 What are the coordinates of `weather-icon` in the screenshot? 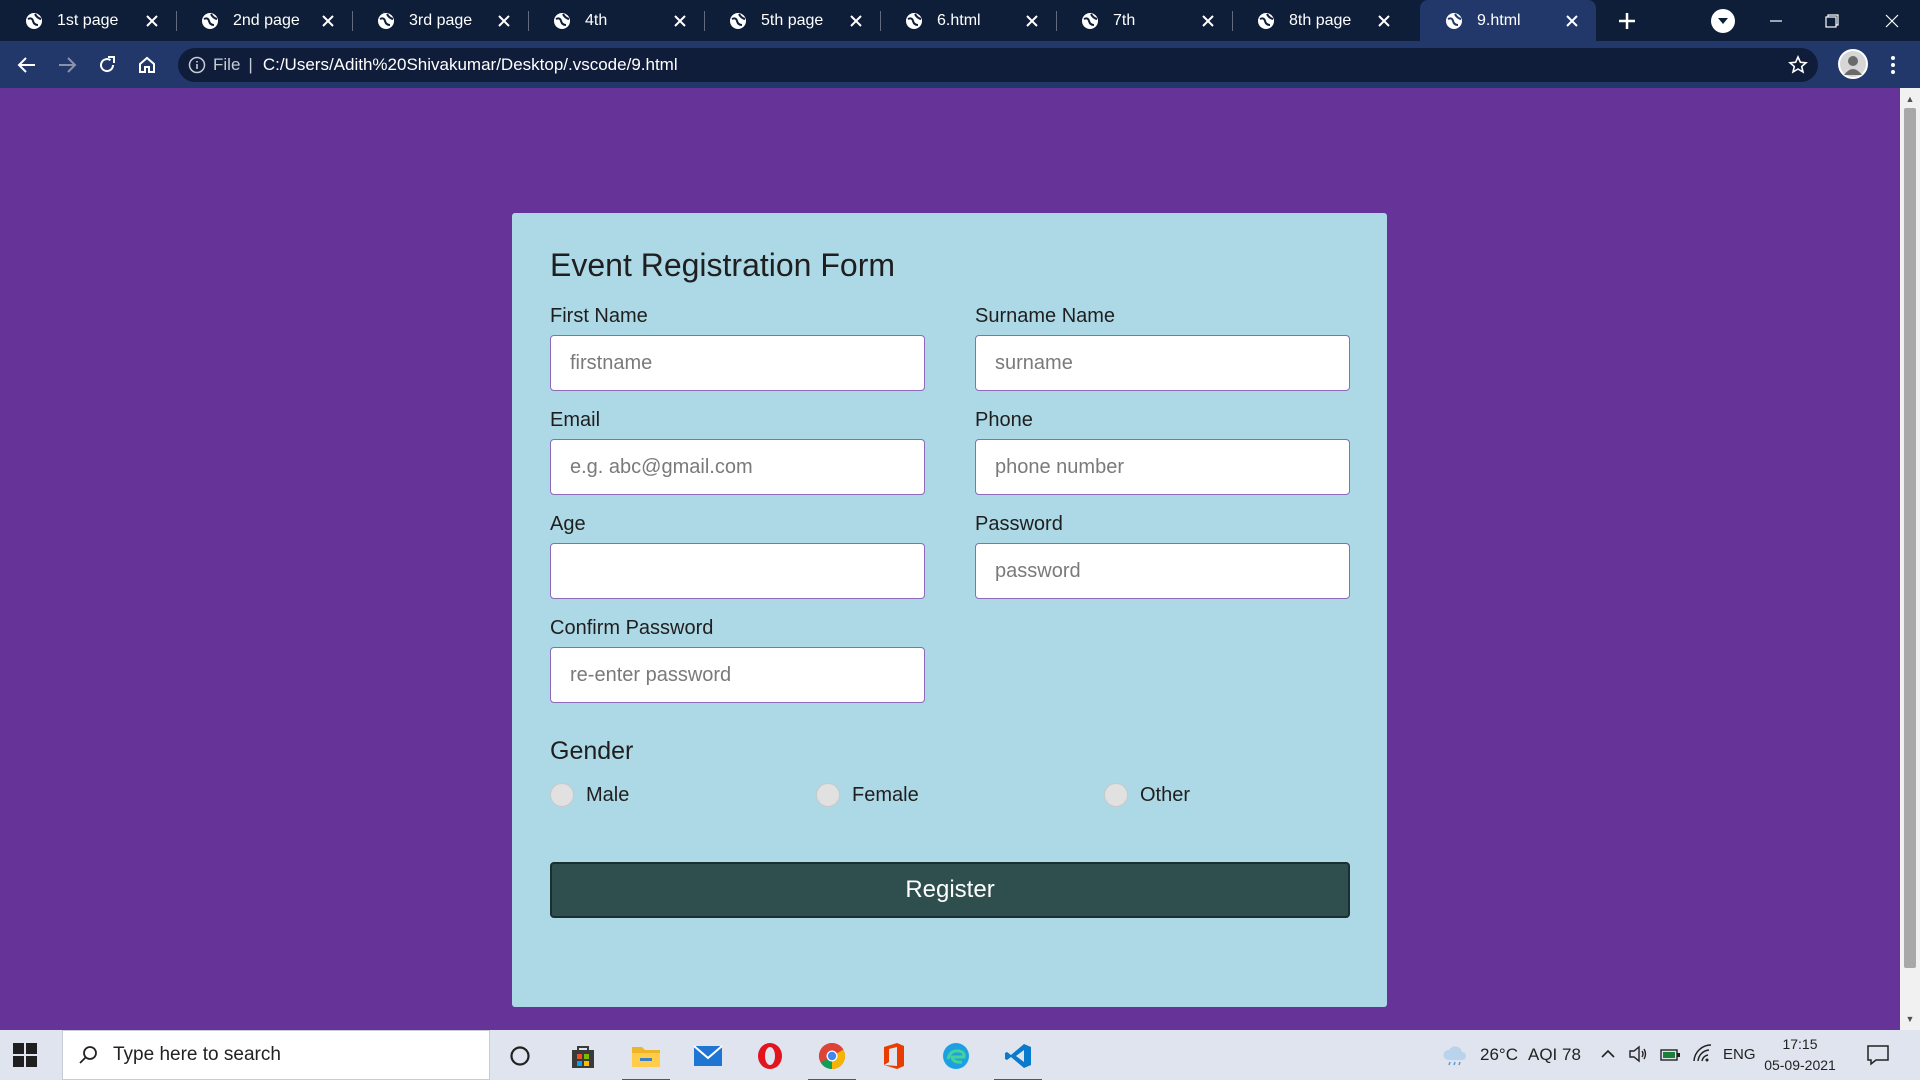 It's located at (1455, 1055).